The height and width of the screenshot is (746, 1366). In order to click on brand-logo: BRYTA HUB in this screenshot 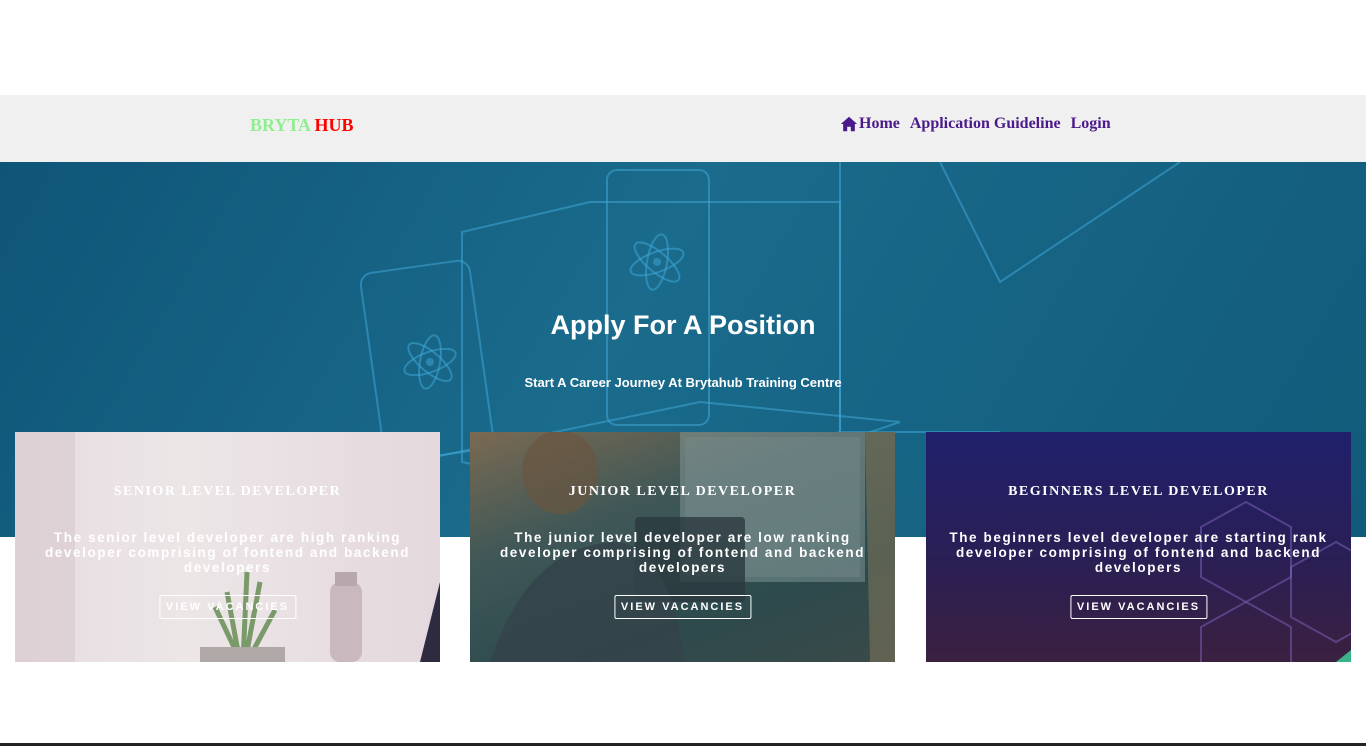, I will do `click(302, 125)`.